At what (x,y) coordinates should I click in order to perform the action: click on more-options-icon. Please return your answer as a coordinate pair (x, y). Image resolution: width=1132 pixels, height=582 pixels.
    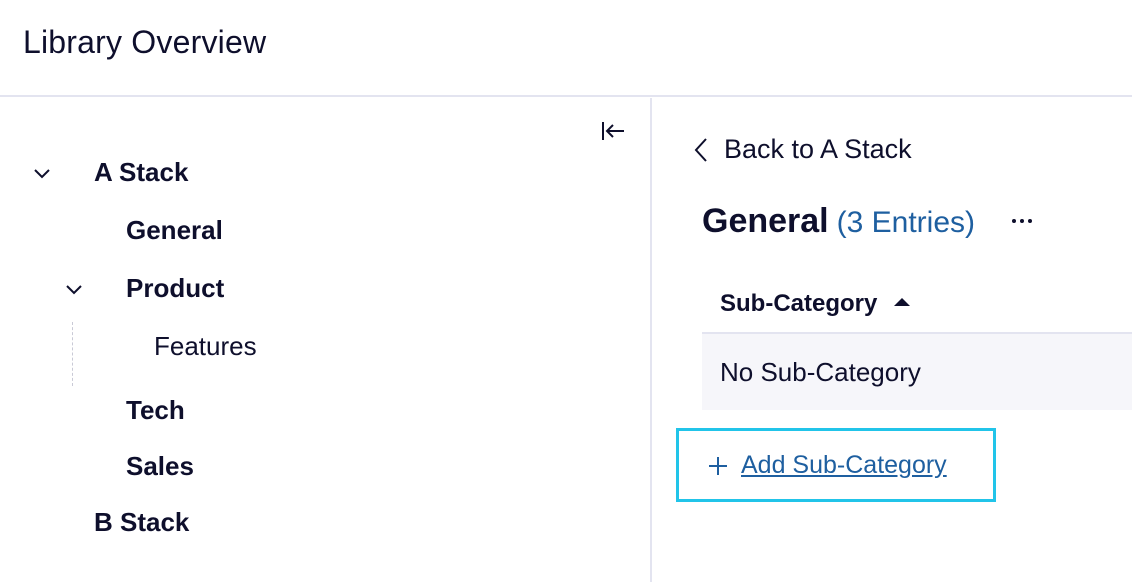
    Looking at the image, I should click on (1022, 221).